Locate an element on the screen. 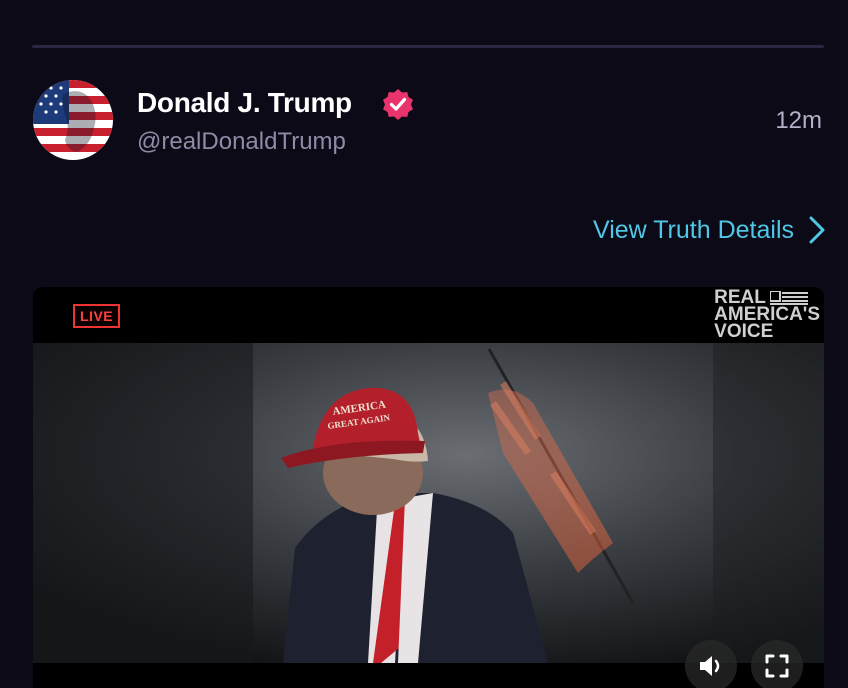  author-name: Donald J. Trump is located at coordinates (244, 103).